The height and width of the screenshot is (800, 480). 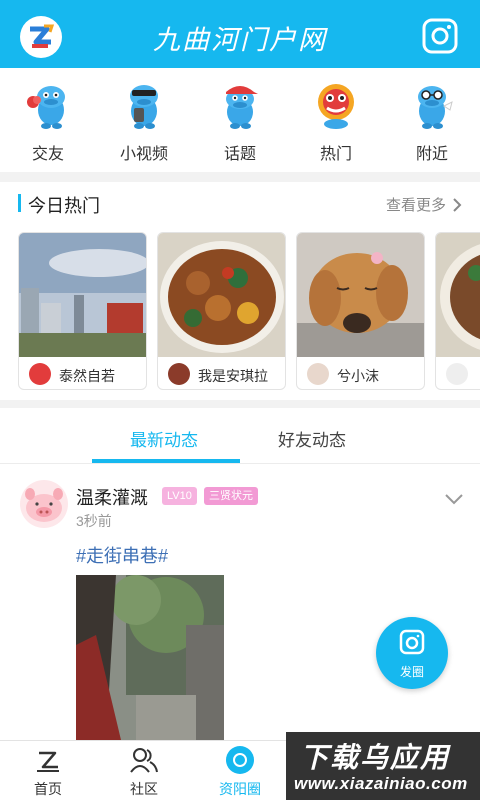 What do you see at coordinates (431, 154) in the screenshot?
I see `category-label: 附近` at bounding box center [431, 154].